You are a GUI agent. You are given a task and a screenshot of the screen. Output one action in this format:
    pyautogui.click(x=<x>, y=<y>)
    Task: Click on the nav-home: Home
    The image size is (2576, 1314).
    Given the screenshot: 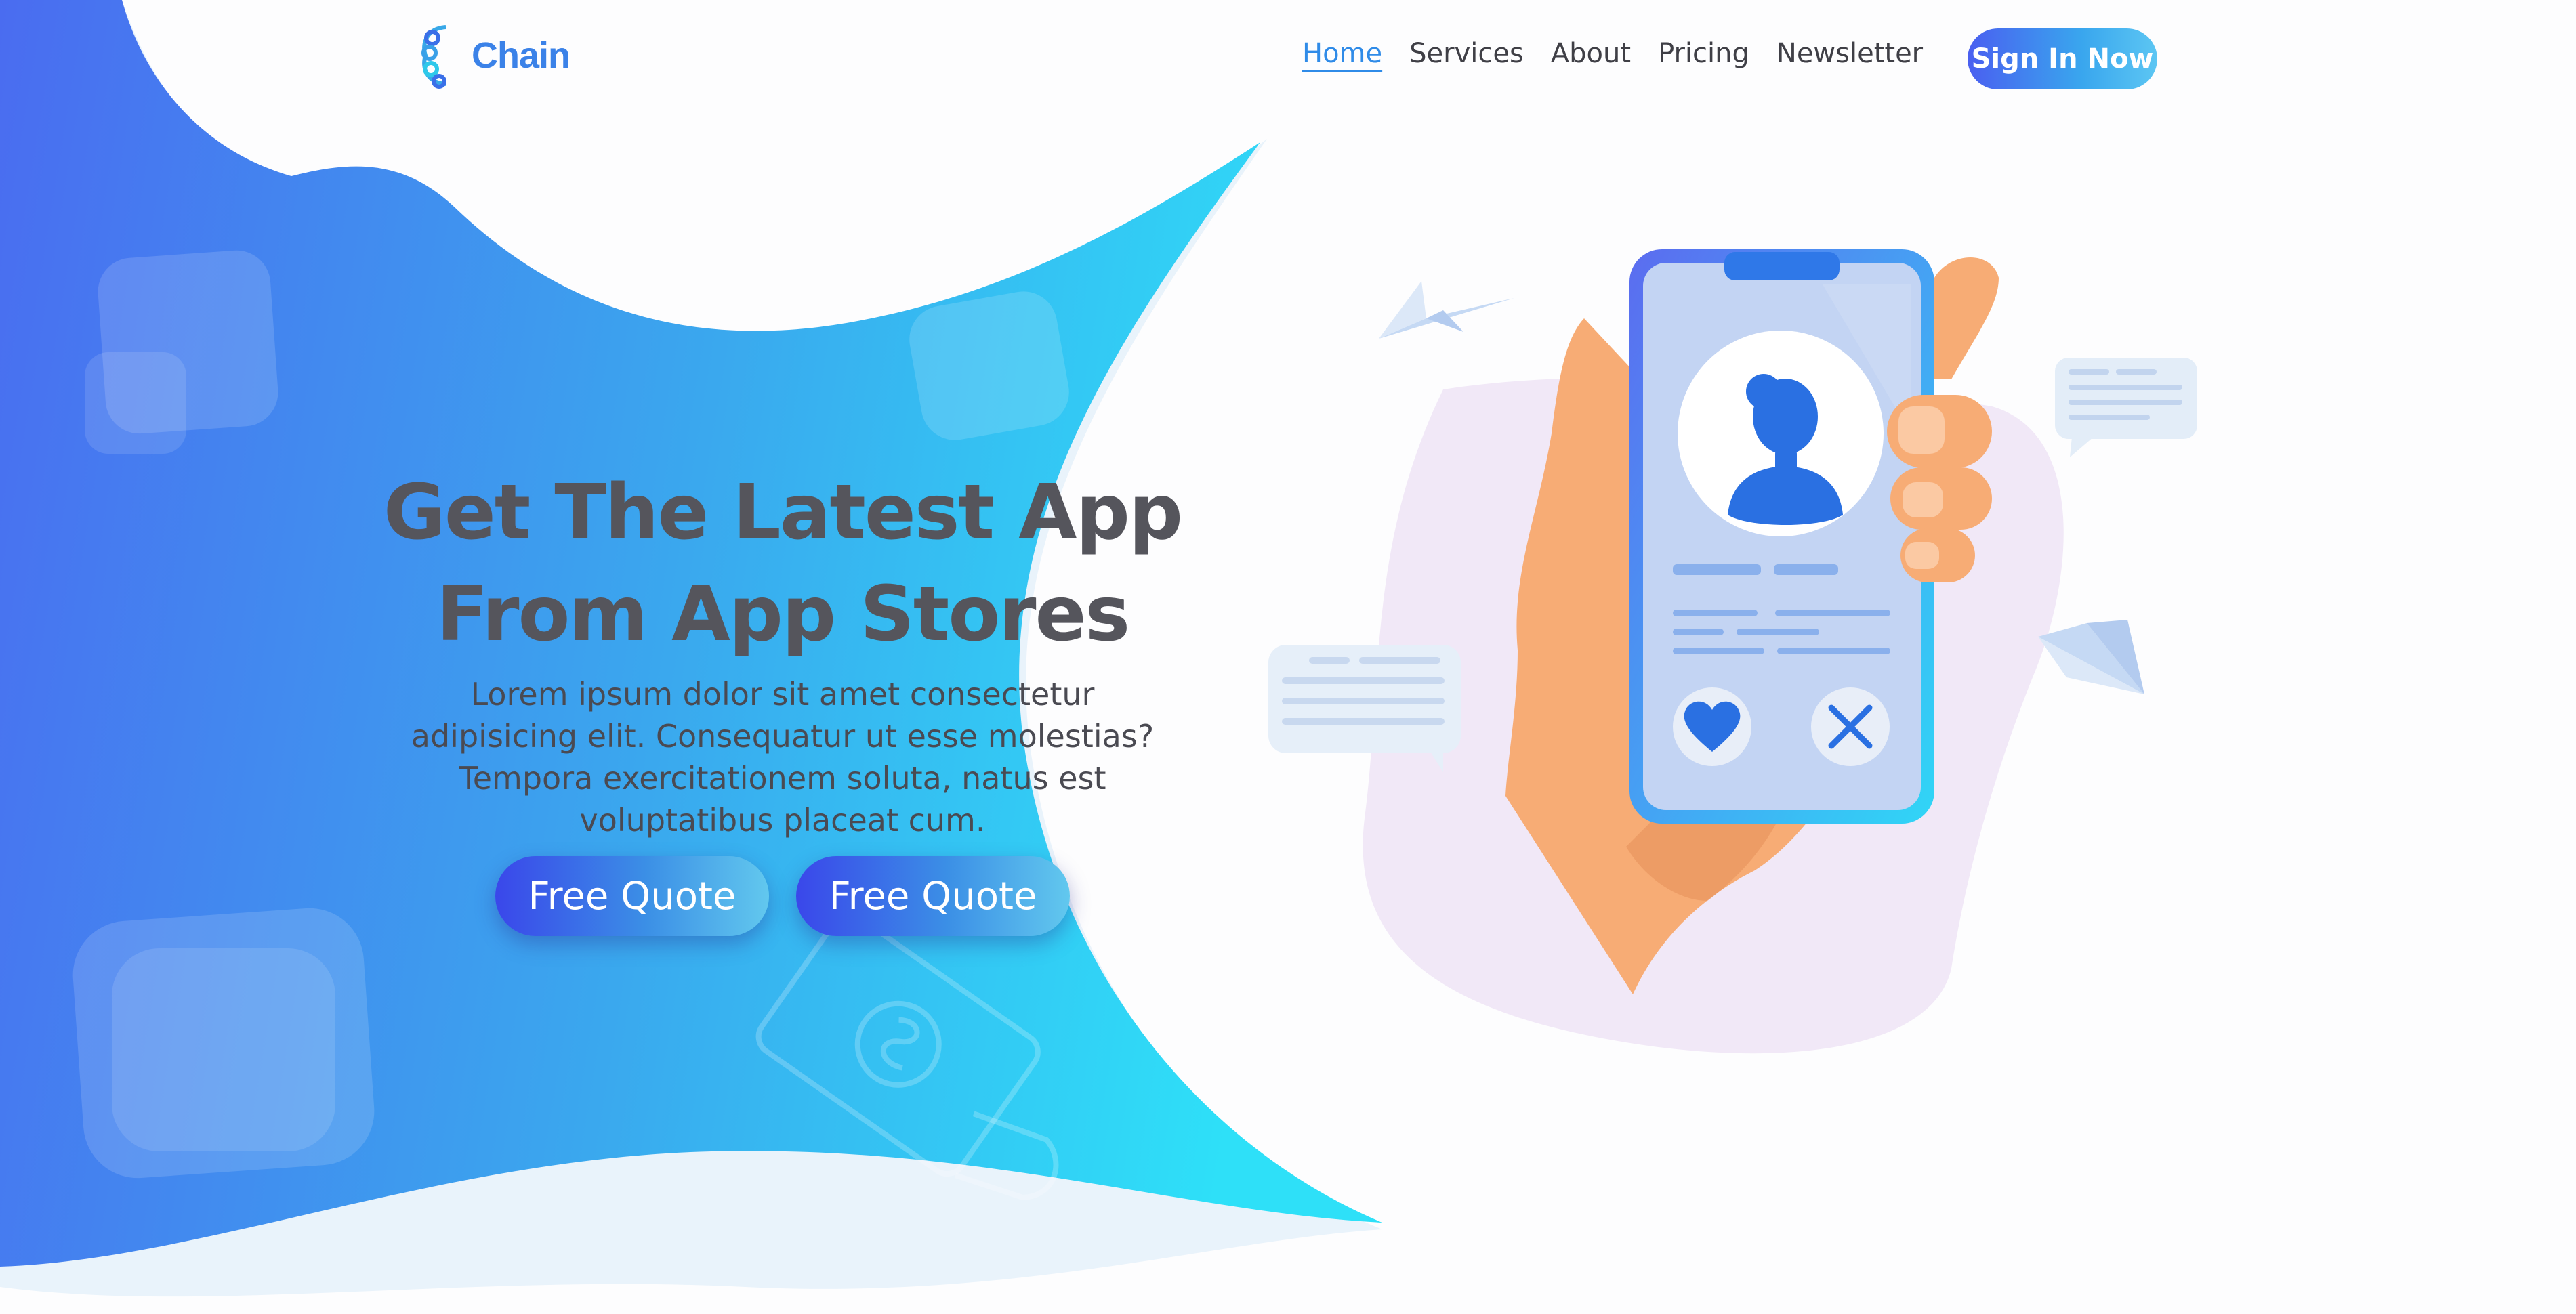 What is the action you would take?
    pyautogui.click(x=1342, y=54)
    